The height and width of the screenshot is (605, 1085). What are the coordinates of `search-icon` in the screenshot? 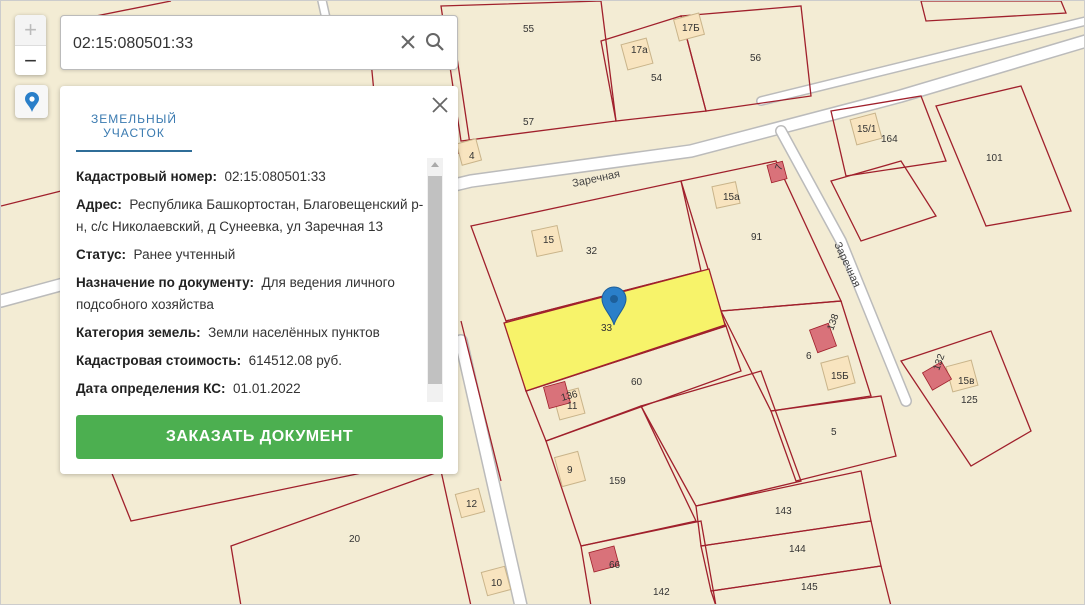 It's located at (435, 42).